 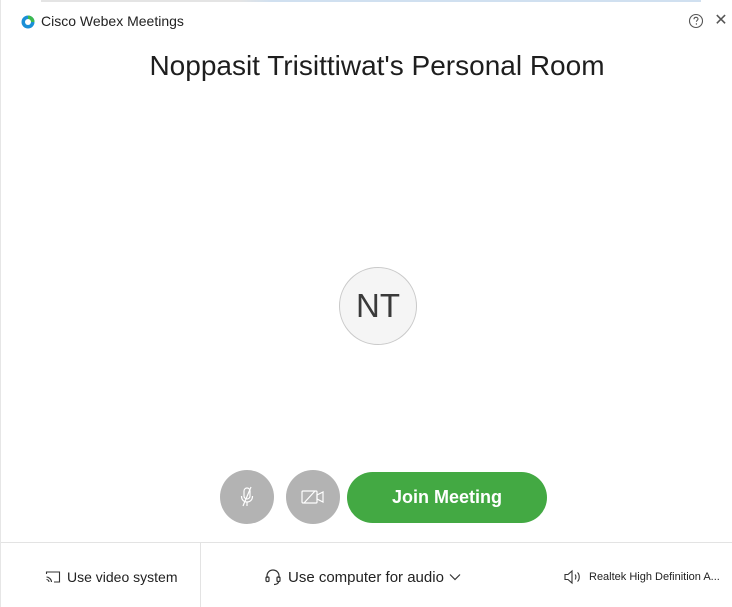 I want to click on mute-button, so click(x=247, y=497).